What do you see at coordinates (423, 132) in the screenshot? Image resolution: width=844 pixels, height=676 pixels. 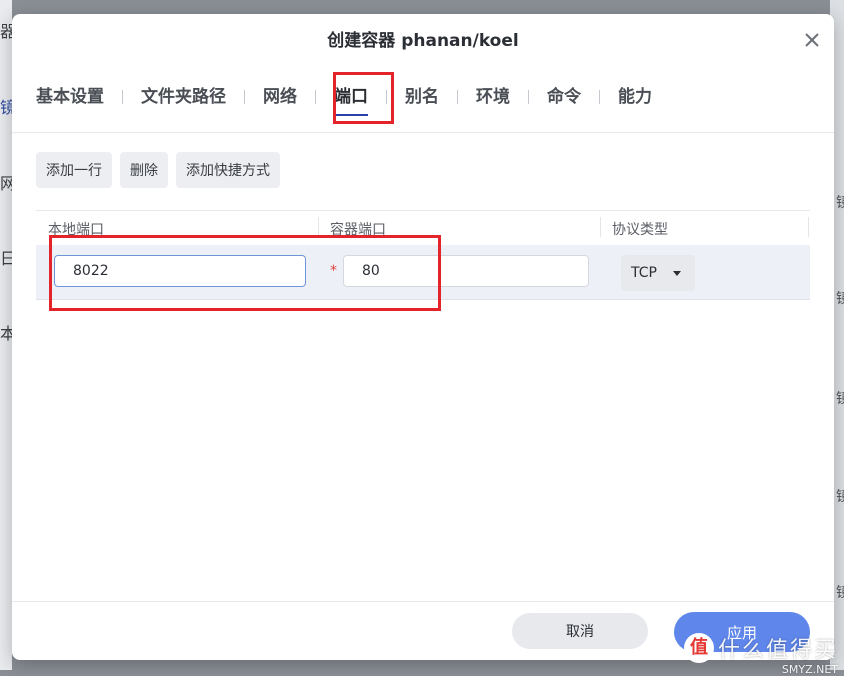 I see `tab-divider-line` at bounding box center [423, 132].